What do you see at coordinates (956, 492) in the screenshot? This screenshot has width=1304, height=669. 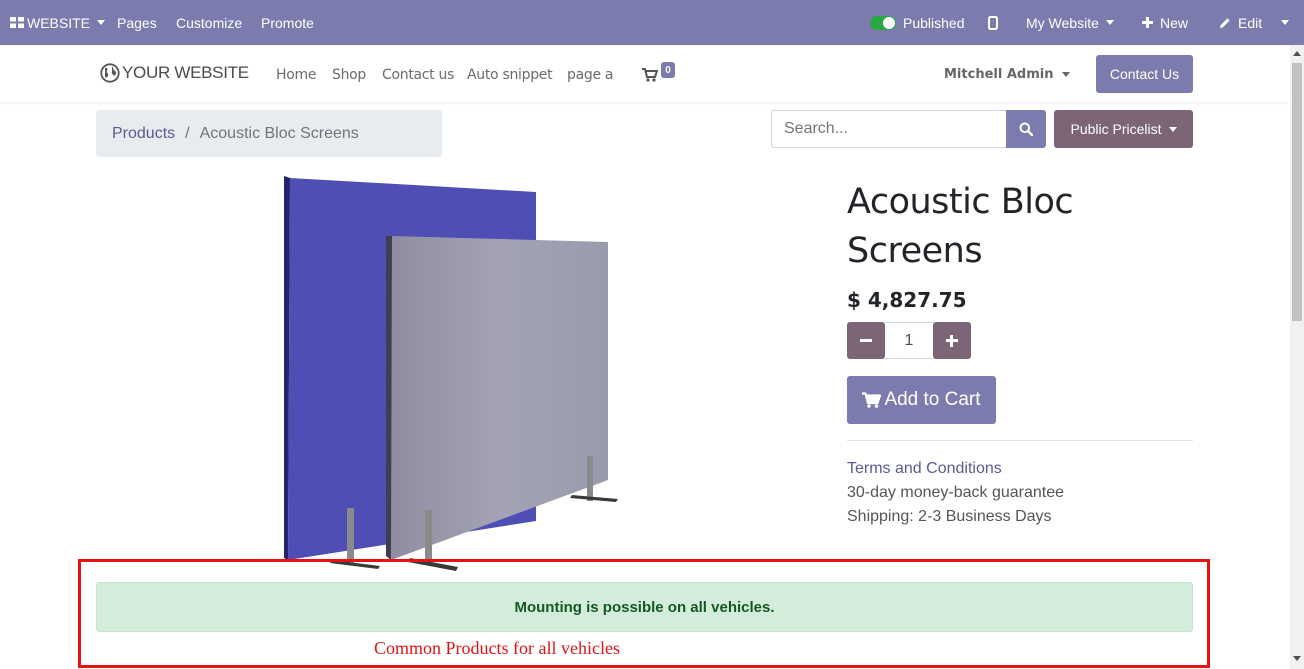 I see `guarantee-text: 30-day money-back guarantee` at bounding box center [956, 492].